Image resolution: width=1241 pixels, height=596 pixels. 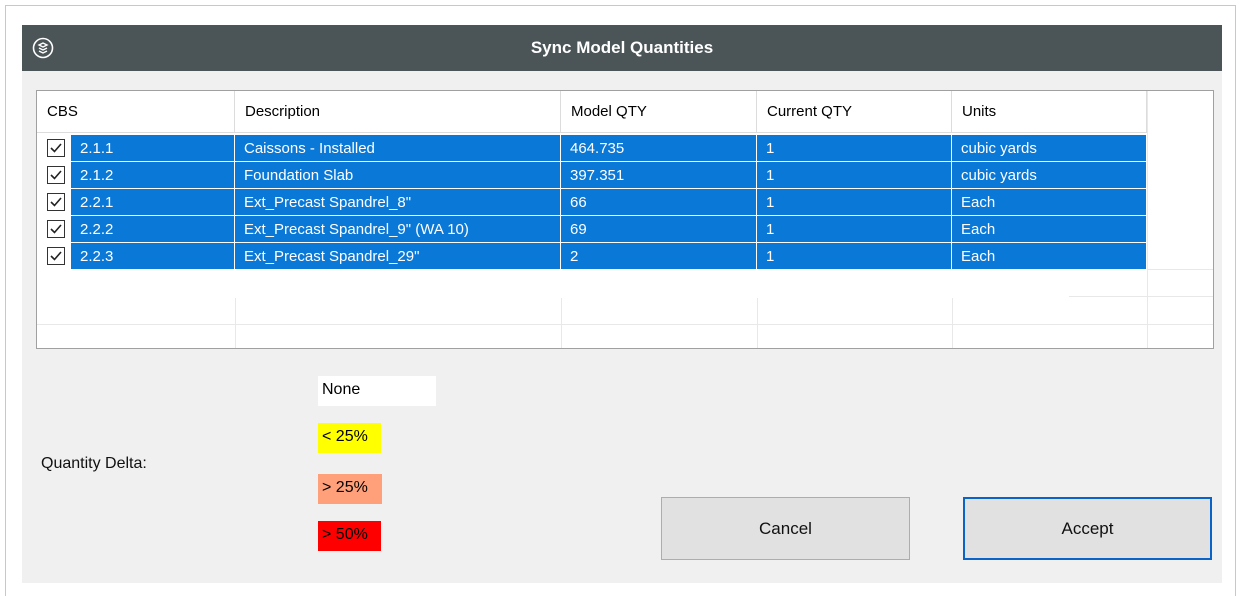 What do you see at coordinates (153, 229) in the screenshot?
I see `cell-cbs: 2.2.2` at bounding box center [153, 229].